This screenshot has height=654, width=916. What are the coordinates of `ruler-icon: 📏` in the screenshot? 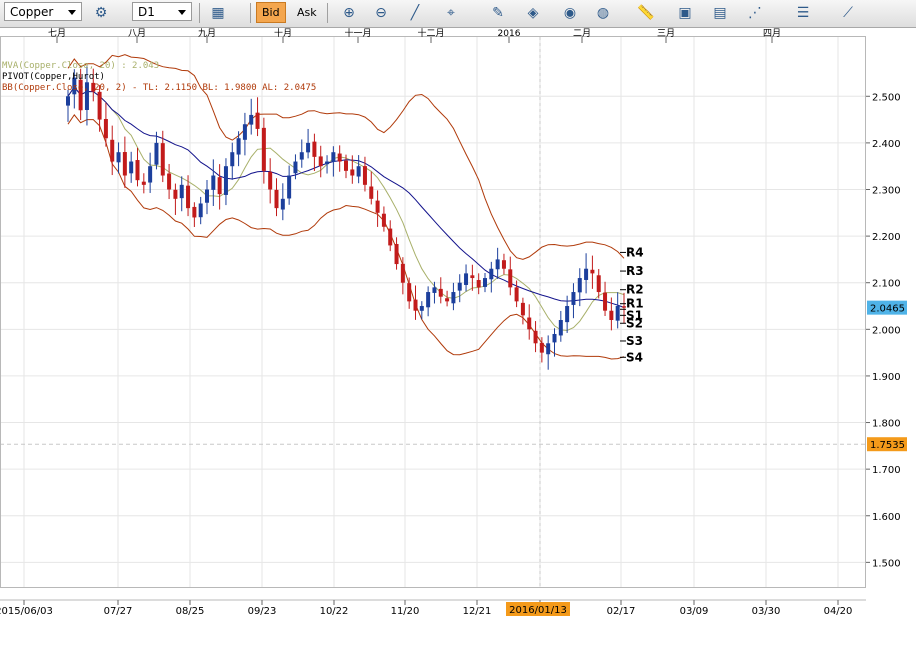 It's located at (646, 13).